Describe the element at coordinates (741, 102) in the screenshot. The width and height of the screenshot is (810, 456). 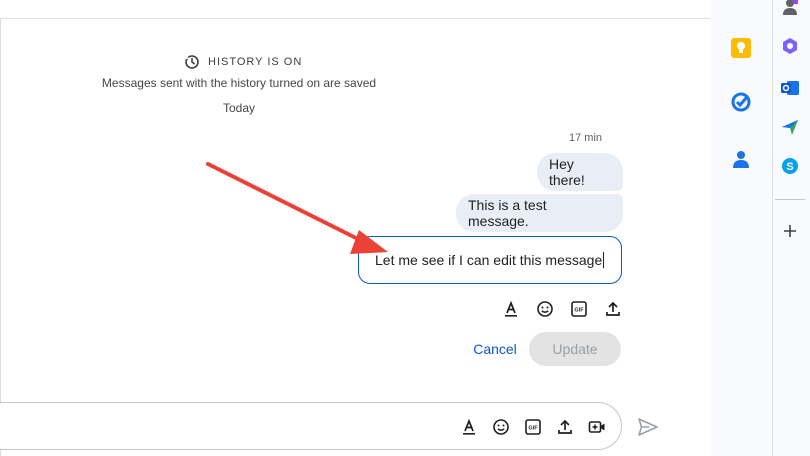
I see `tasks-icon` at that location.